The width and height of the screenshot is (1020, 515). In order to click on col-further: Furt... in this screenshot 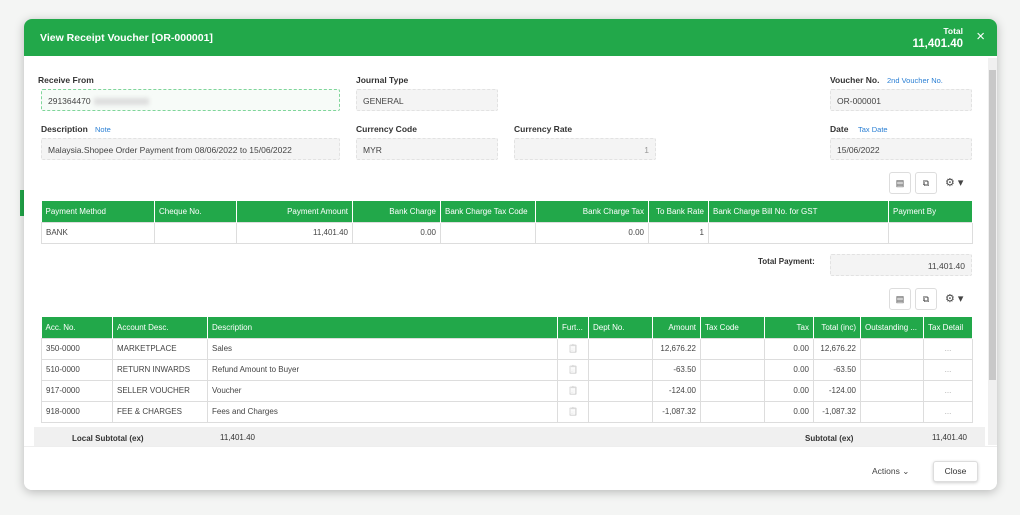, I will do `click(573, 327)`.